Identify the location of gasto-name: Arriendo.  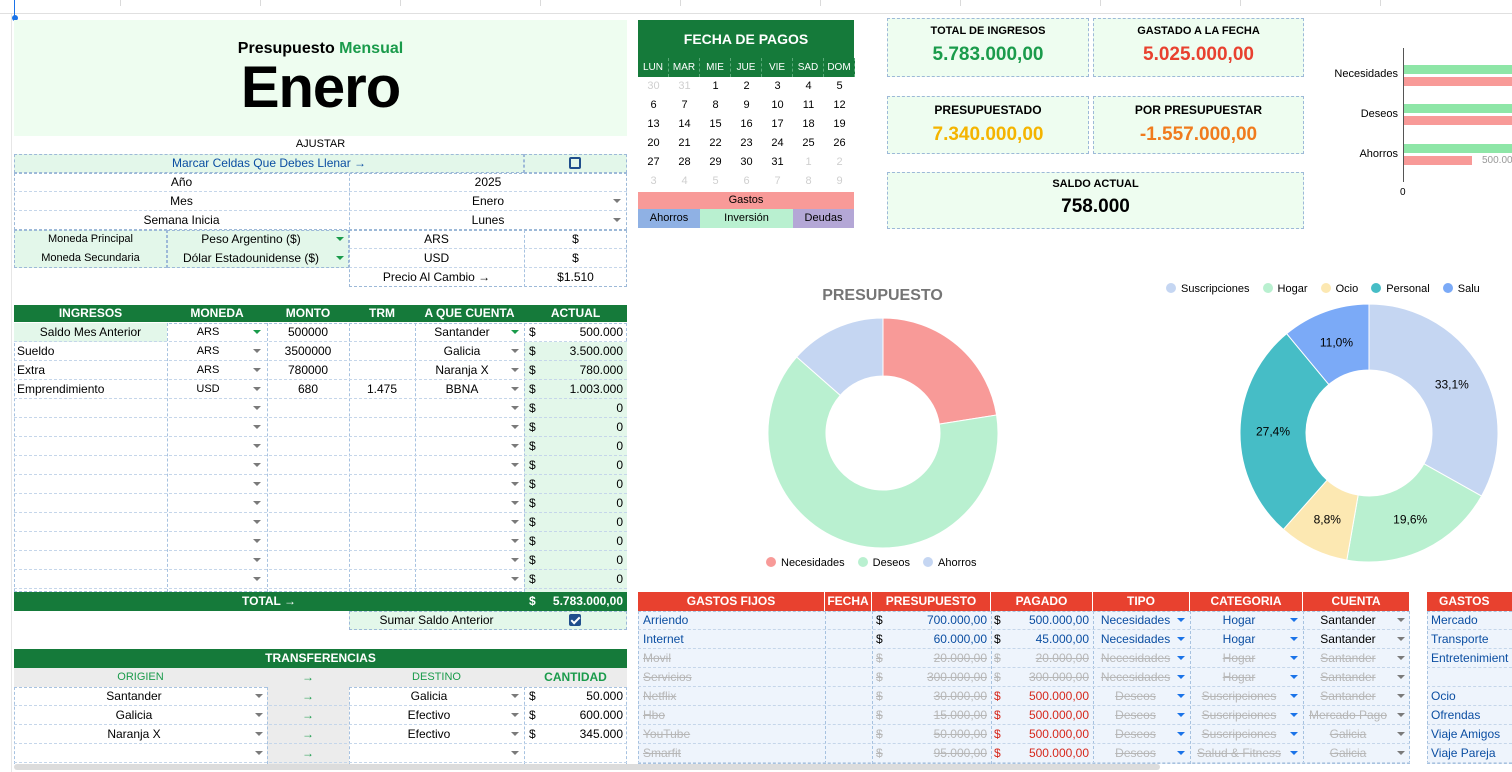
(731, 620).